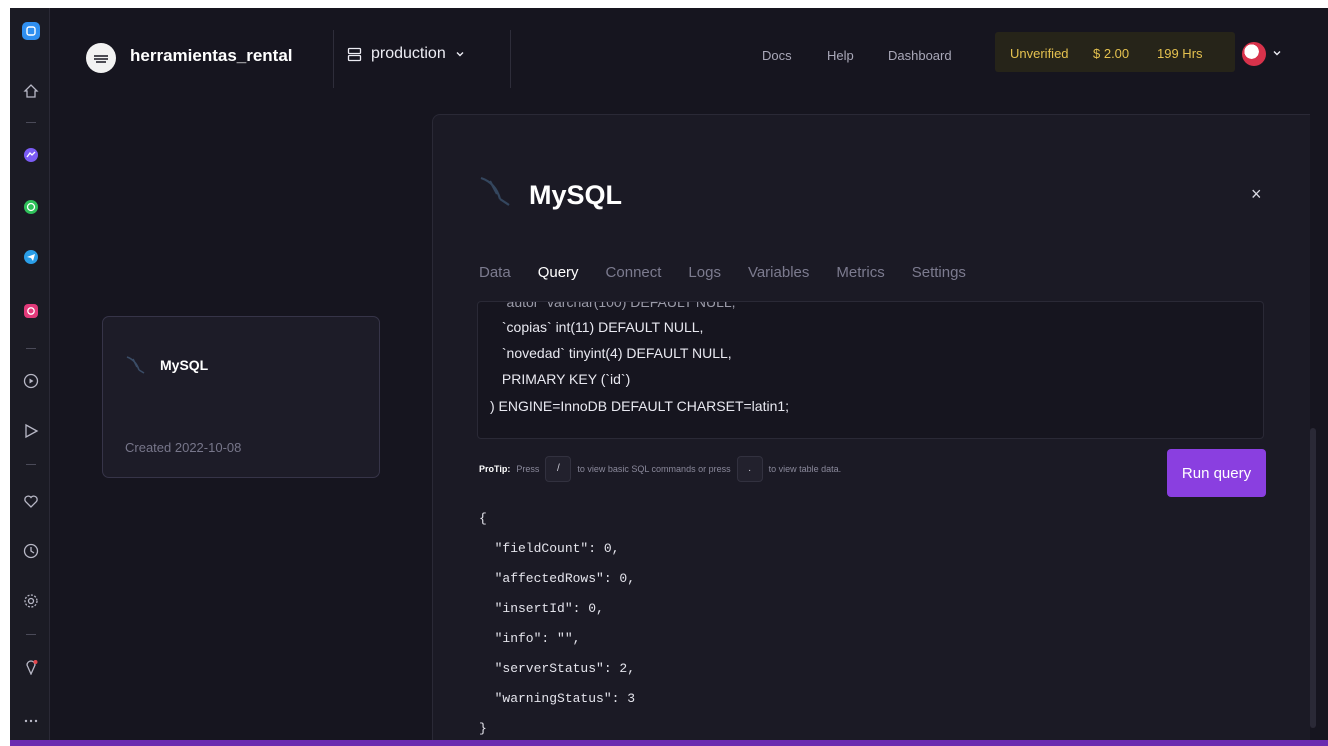 This screenshot has height=746, width=1328. Describe the element at coordinates (31, 431) in the screenshot. I see `send-icon` at that location.